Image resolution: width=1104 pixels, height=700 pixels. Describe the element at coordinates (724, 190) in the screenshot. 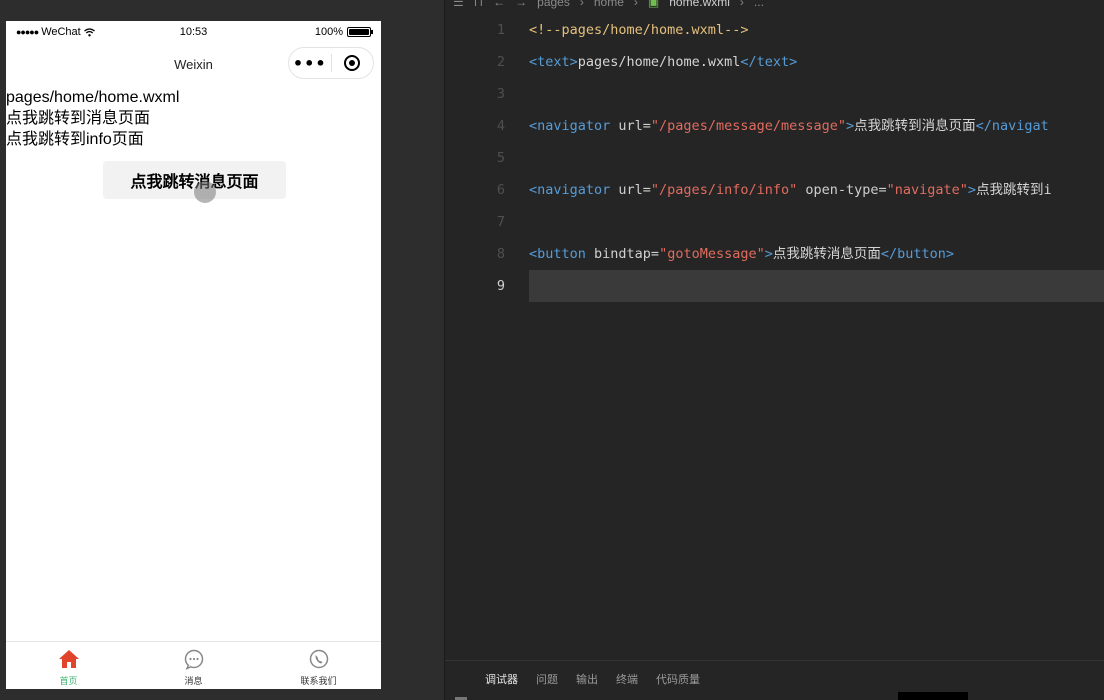

I see `code-token: "/pages/info/info"` at that location.